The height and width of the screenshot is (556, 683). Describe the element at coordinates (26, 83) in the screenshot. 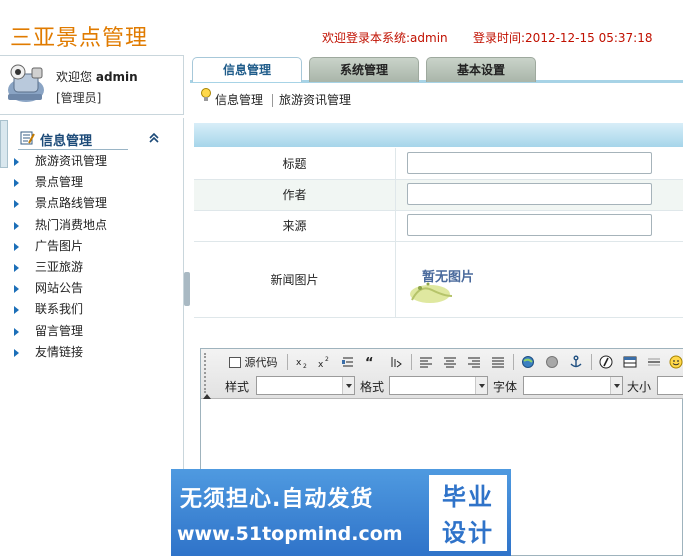

I see `user-avatar-icon` at that location.